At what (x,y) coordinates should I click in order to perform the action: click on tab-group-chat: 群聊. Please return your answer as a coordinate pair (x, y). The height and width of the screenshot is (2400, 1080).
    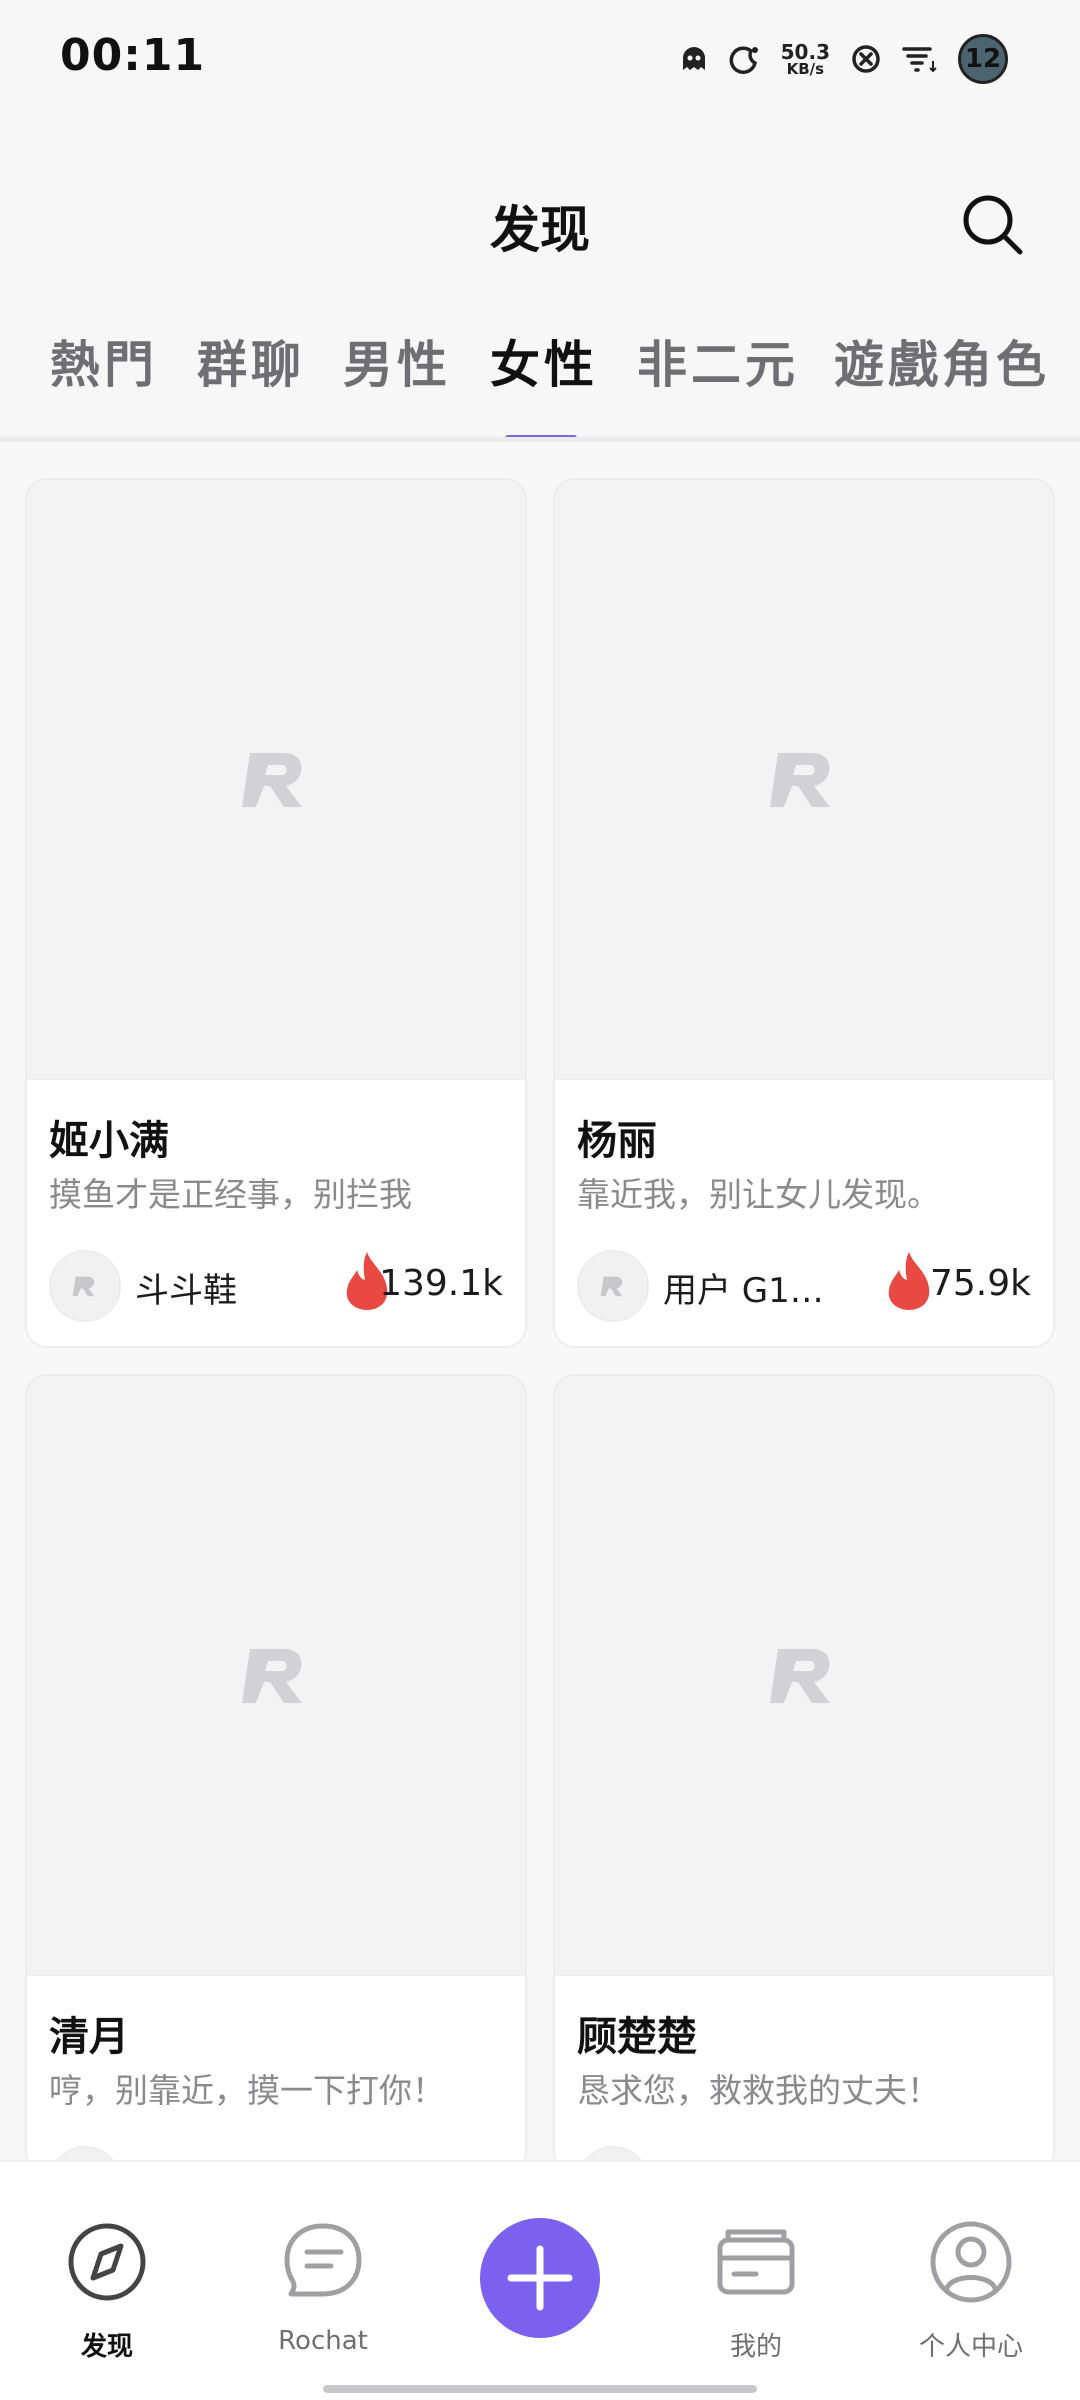
    Looking at the image, I should click on (251, 361).